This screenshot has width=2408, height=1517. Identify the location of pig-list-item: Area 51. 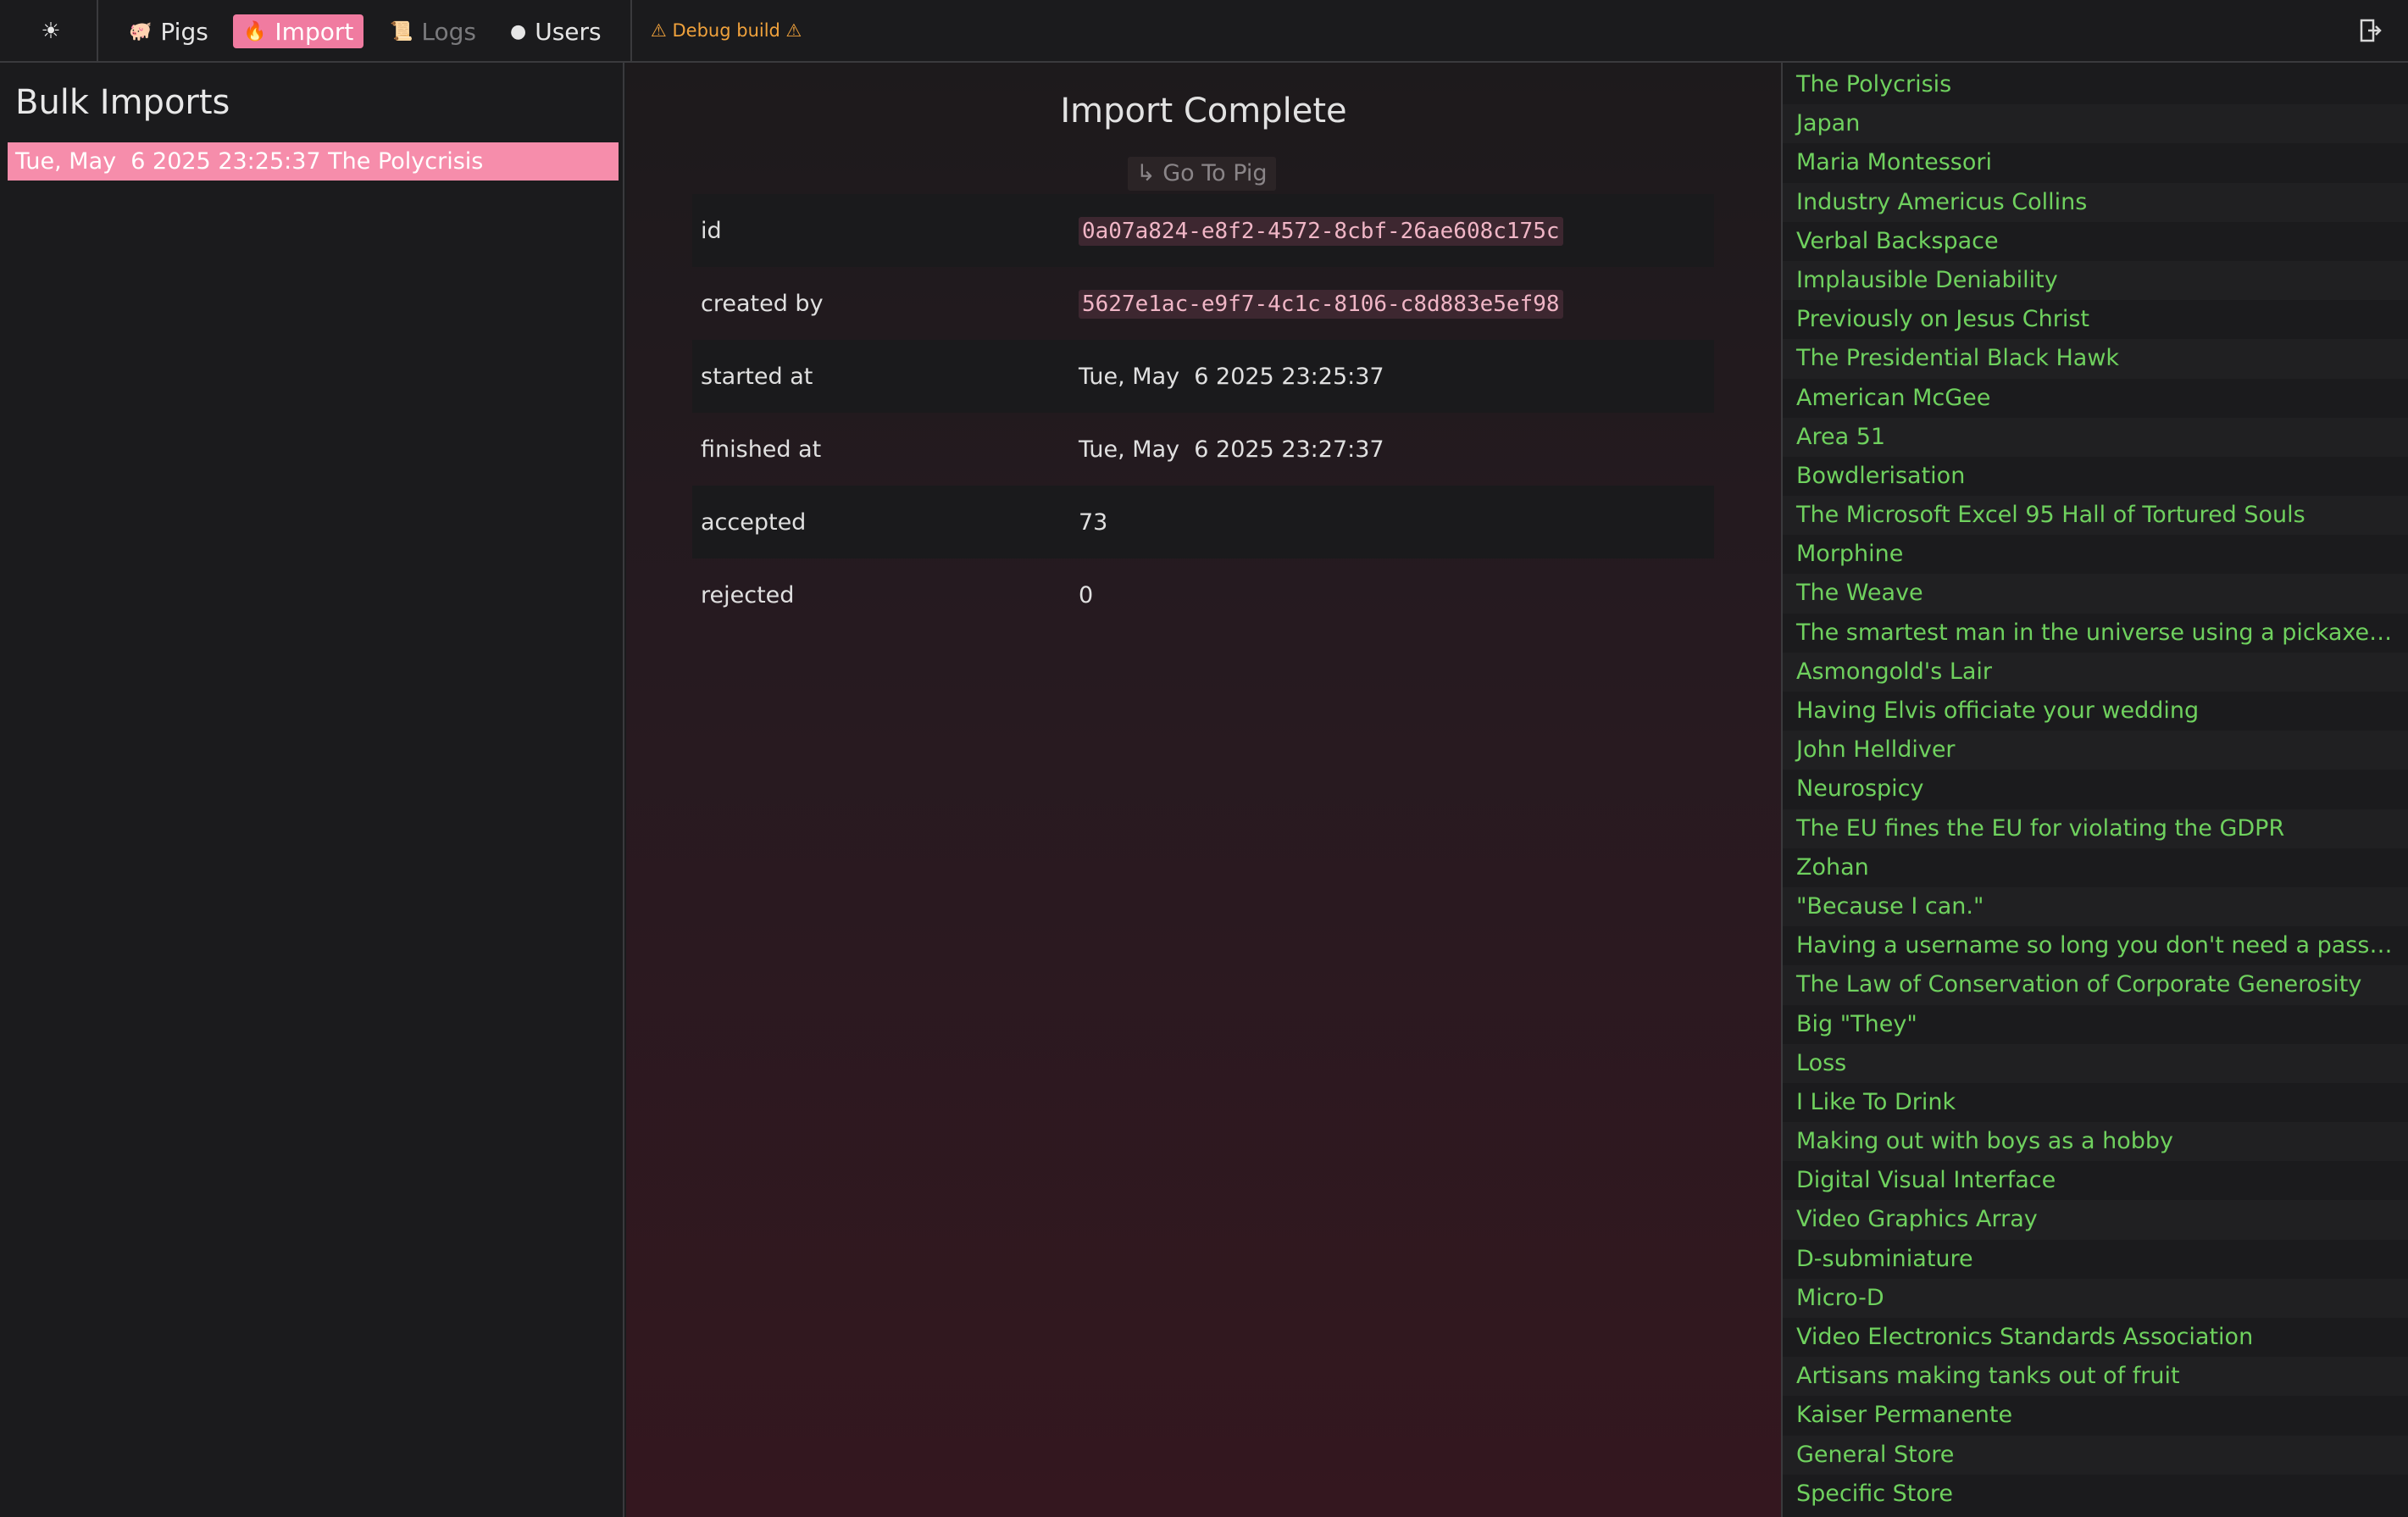
(2095, 437).